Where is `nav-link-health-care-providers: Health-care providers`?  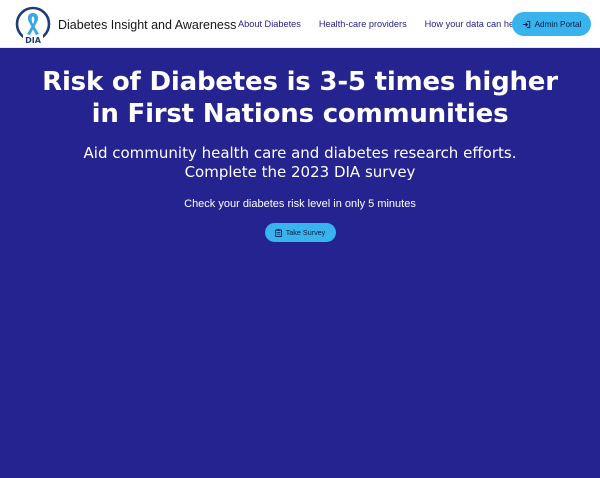
nav-link-health-care-providers: Health-care providers is located at coordinates (363, 24).